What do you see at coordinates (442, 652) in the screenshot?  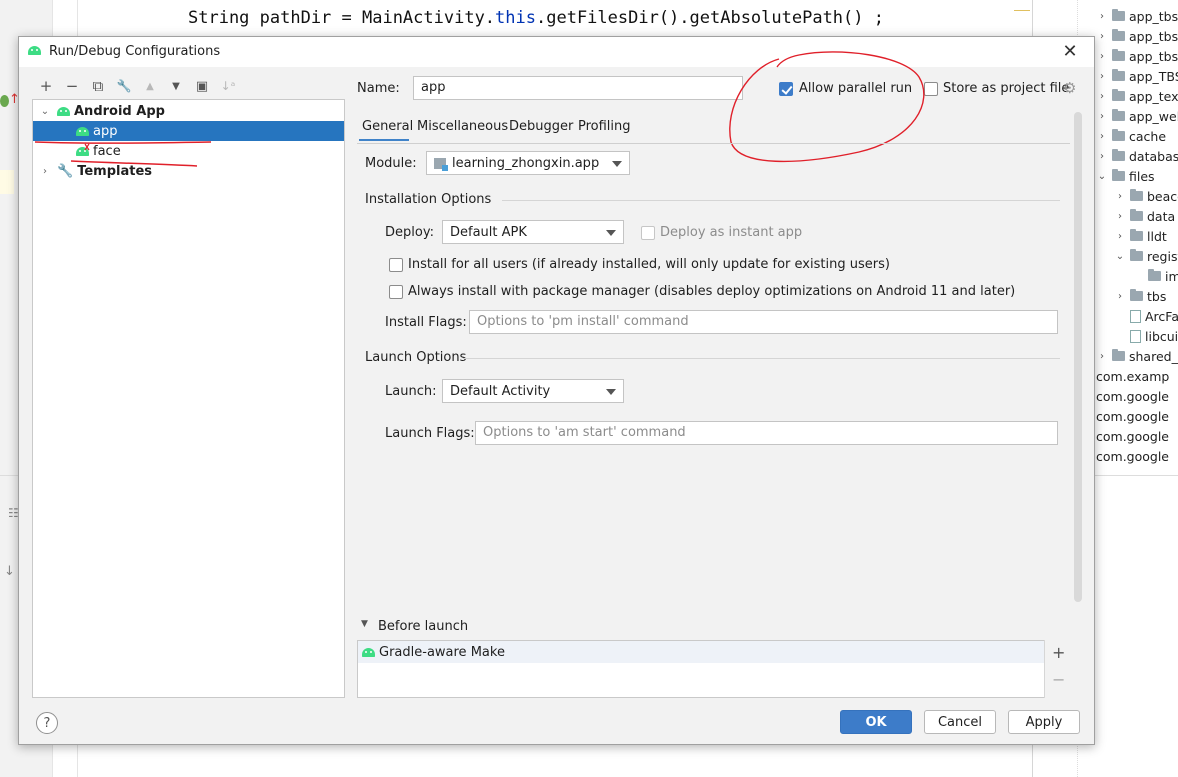 I see `before-launch-item-label: Gradle-aware Make` at bounding box center [442, 652].